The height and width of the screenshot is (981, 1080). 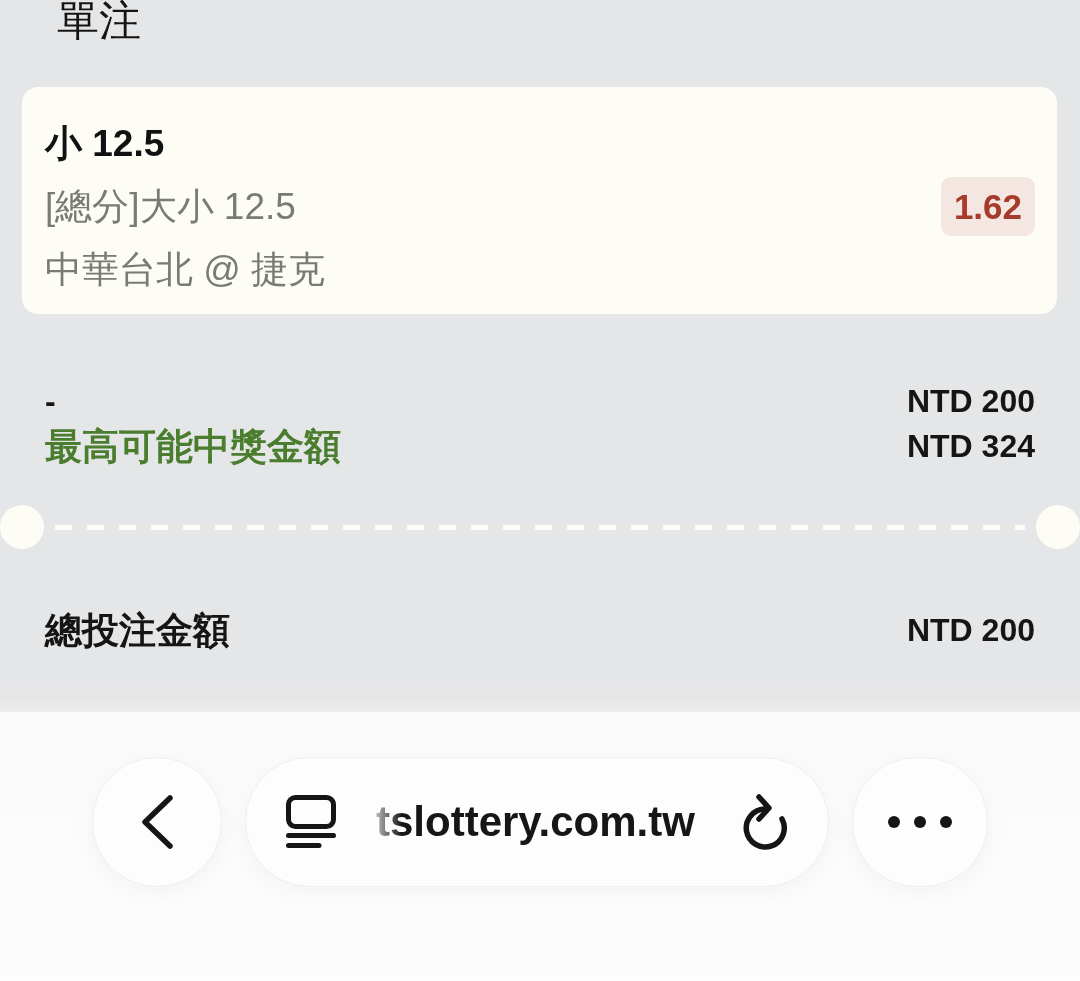 What do you see at coordinates (157, 822) in the screenshot?
I see `back-icon` at bounding box center [157, 822].